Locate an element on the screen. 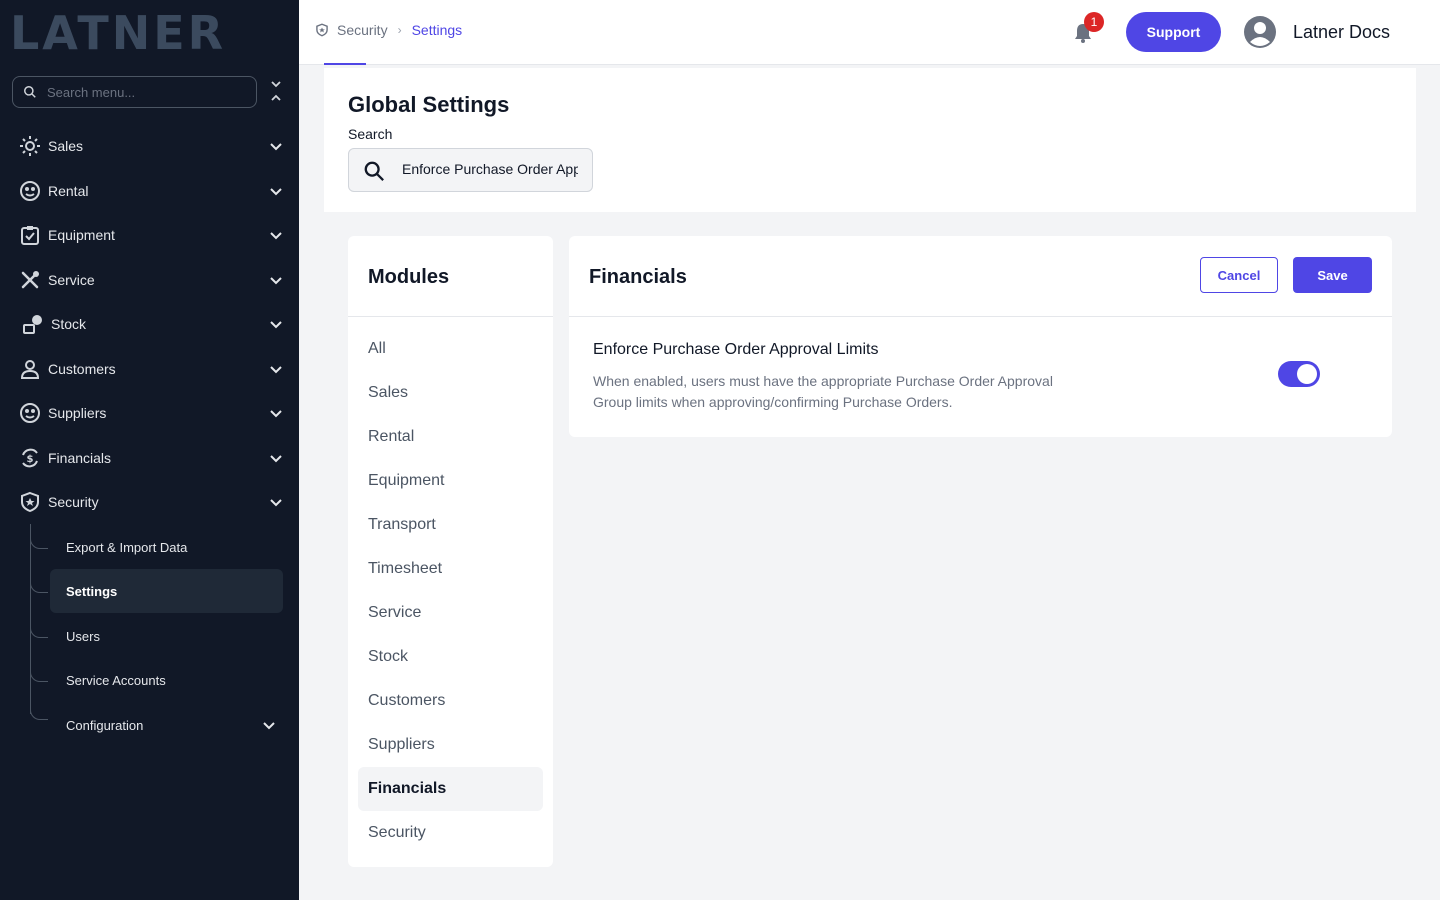 Image resolution: width=1440 pixels, height=900 pixels. sidebar-item-label: Sales is located at coordinates (66, 146).